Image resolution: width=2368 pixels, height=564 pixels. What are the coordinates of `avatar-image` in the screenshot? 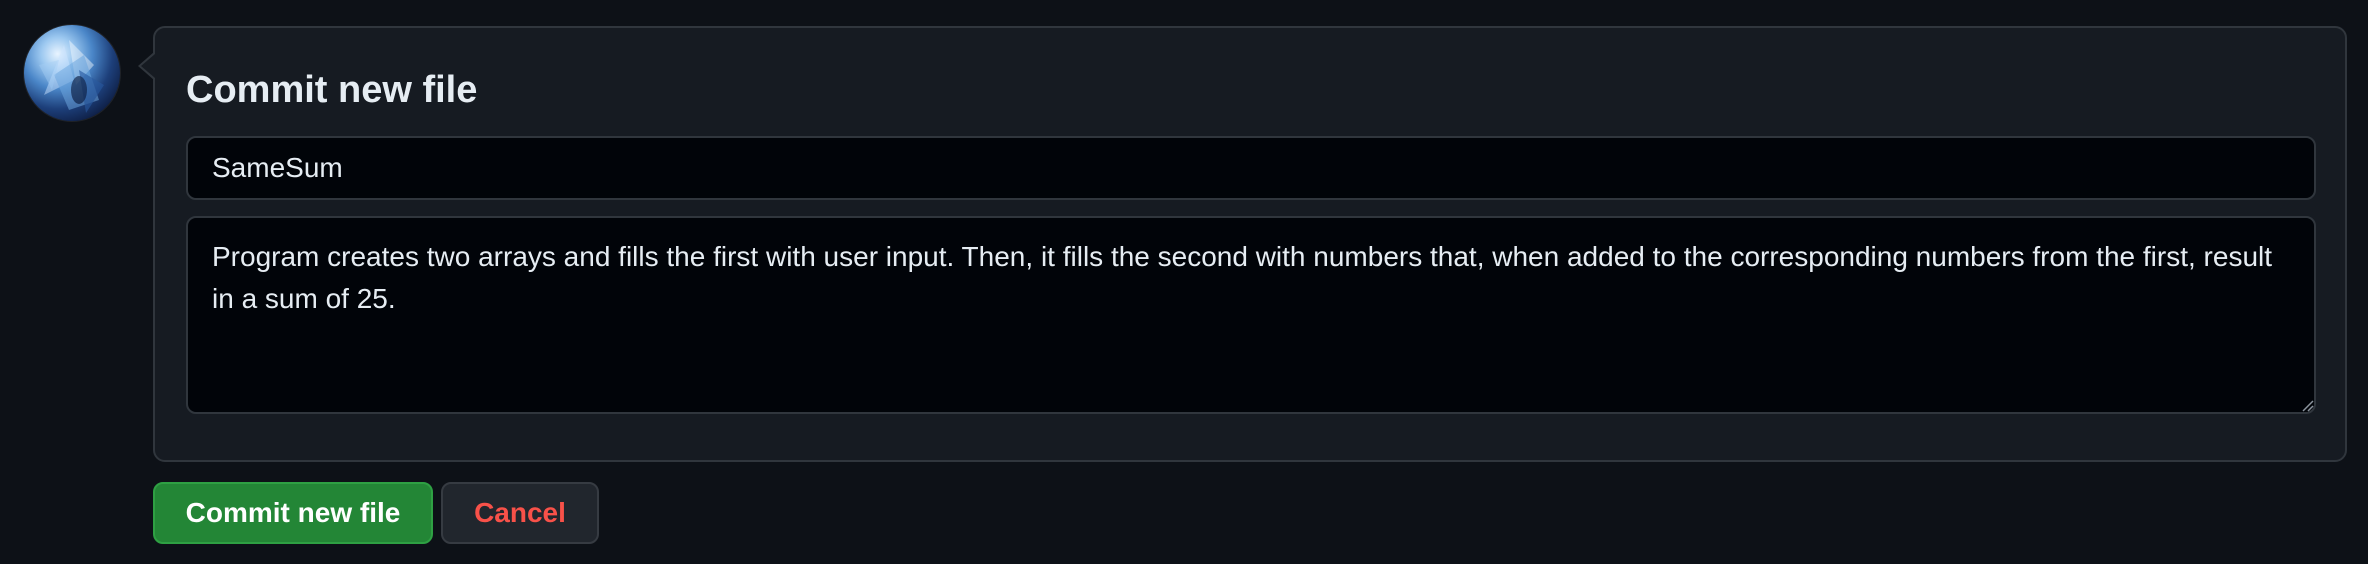 It's located at (71, 76).